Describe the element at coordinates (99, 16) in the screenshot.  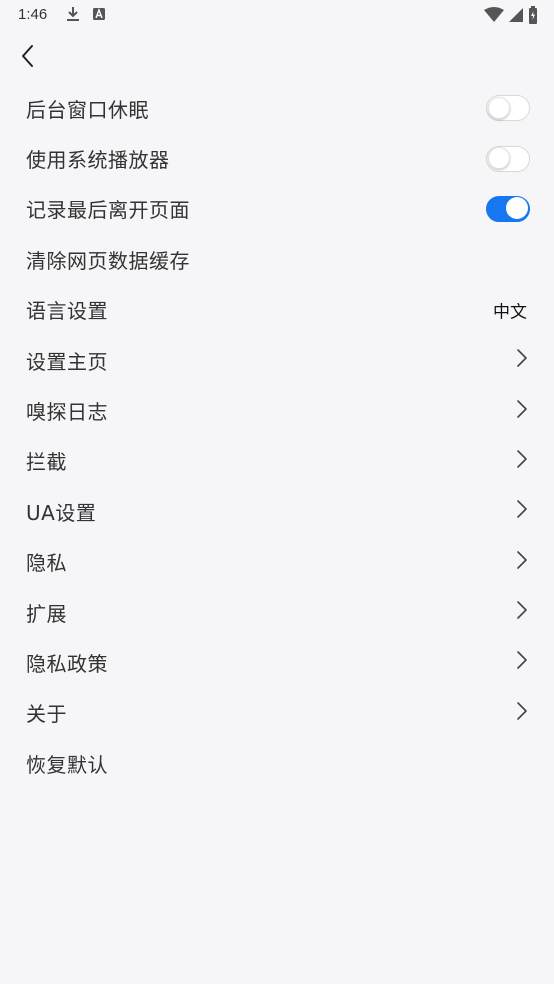
I see `a-badge-icon` at that location.